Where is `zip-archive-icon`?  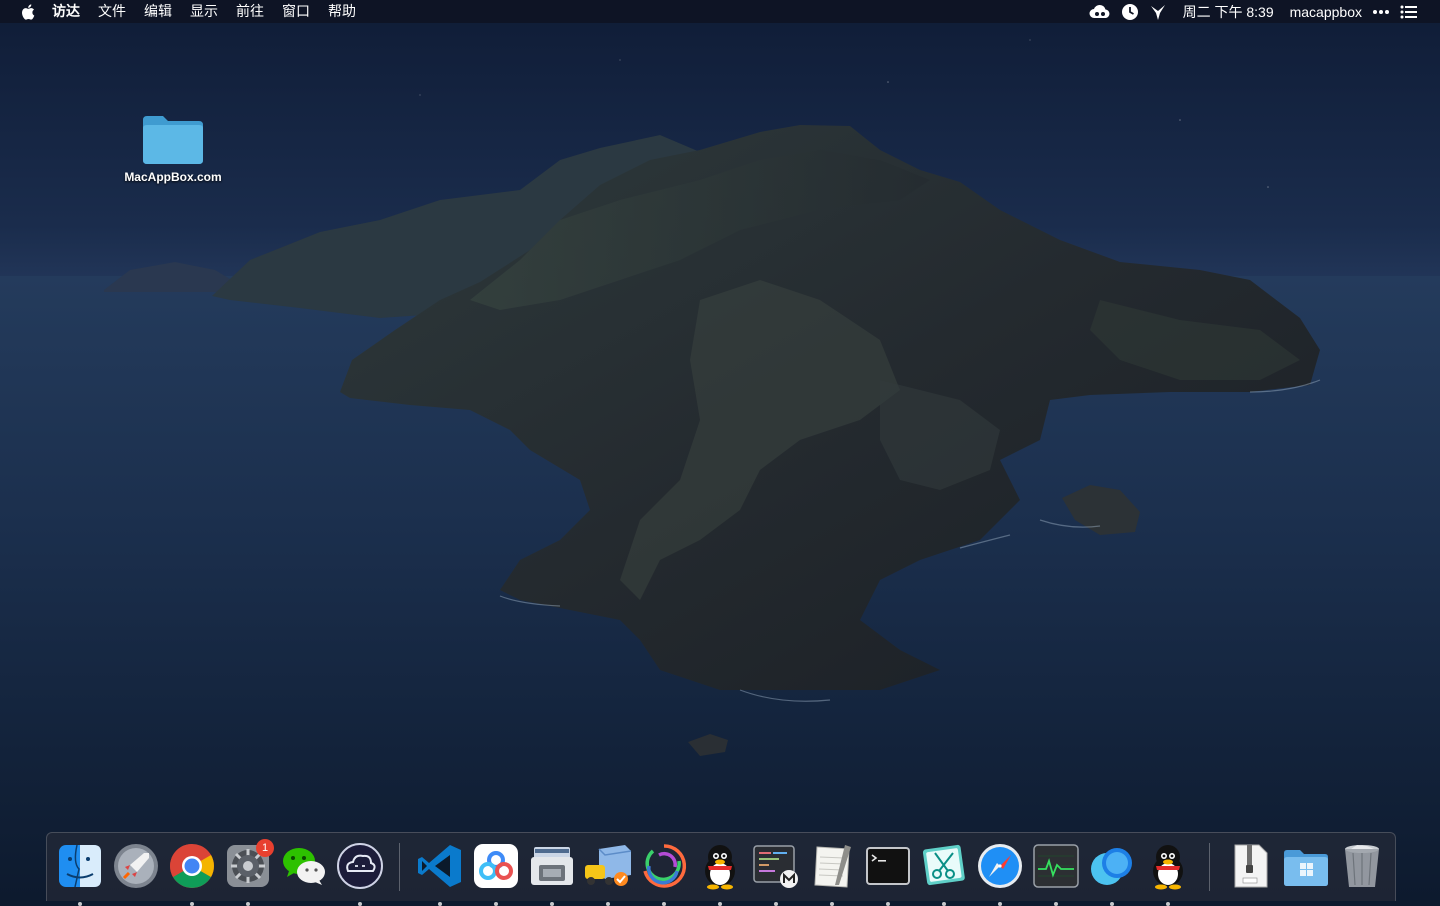 zip-archive-icon is located at coordinates (1251, 866).